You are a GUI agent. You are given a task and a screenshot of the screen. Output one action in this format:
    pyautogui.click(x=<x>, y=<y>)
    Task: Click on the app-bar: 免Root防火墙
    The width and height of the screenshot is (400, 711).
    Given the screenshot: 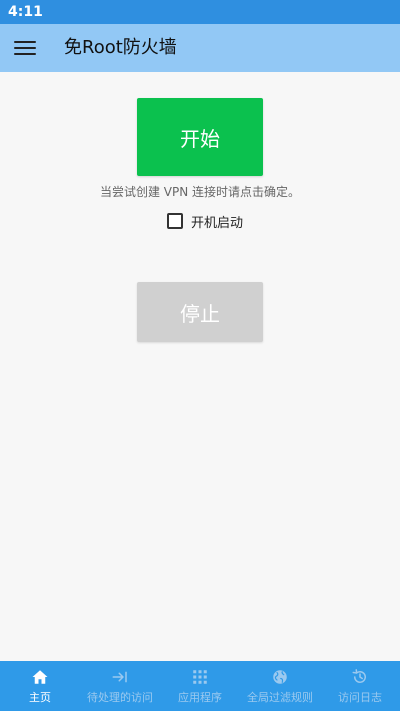 What is the action you would take?
    pyautogui.click(x=200, y=48)
    